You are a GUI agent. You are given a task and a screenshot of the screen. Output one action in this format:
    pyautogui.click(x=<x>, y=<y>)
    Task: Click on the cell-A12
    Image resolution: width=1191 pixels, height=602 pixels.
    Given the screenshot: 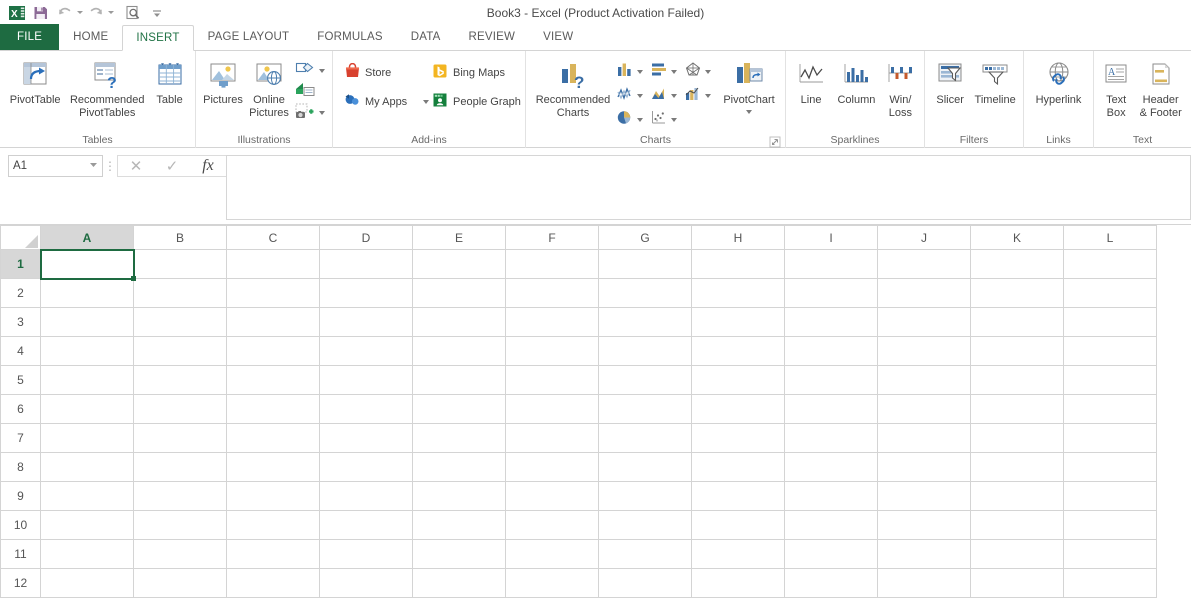 What is the action you would take?
    pyautogui.click(x=87, y=583)
    